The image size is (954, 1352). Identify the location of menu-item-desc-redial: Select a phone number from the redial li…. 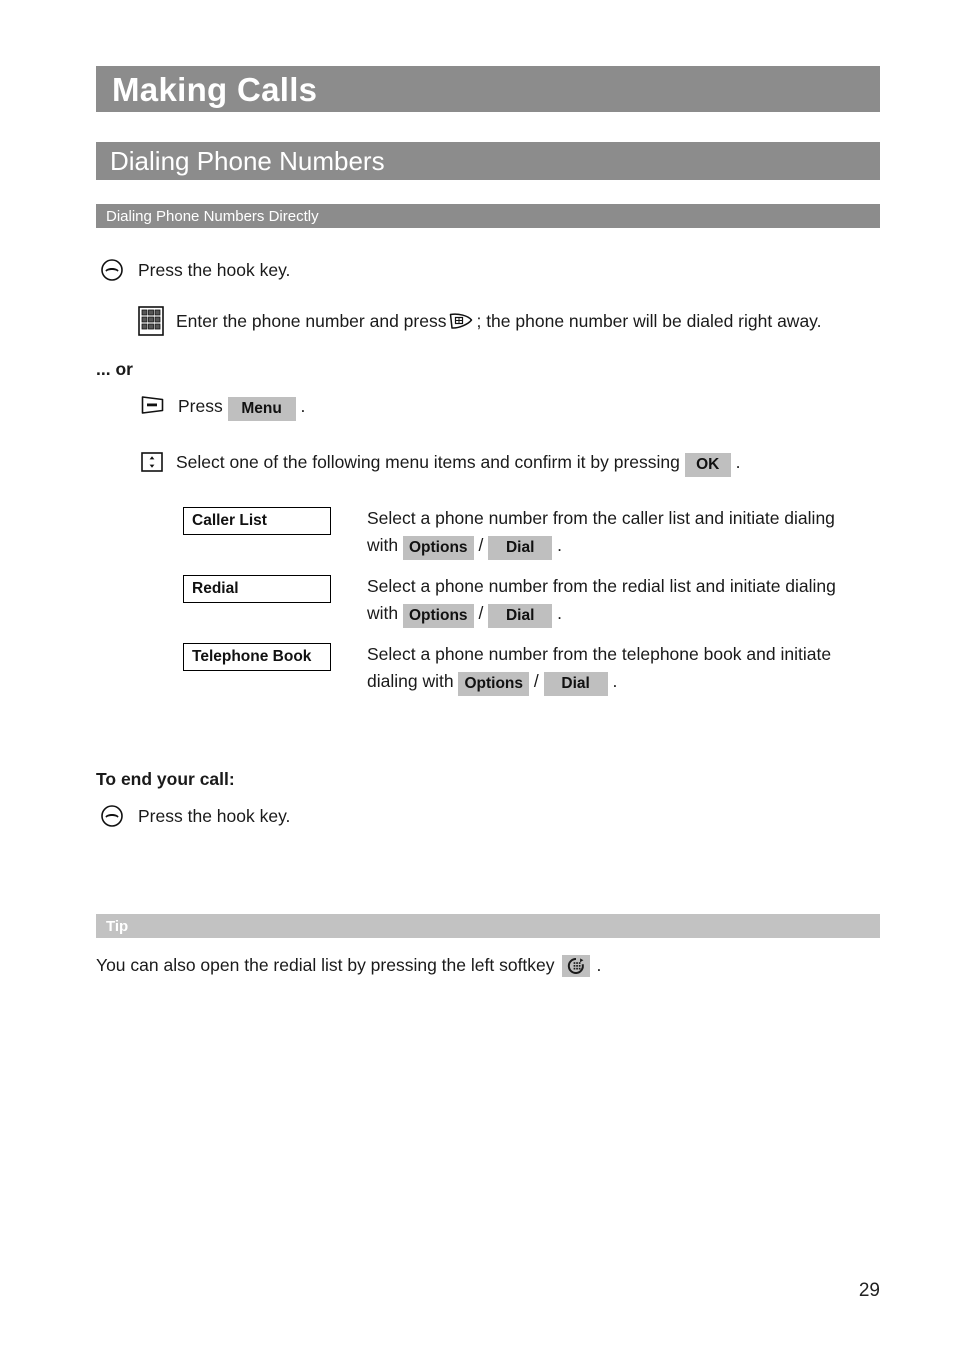
(617, 600).